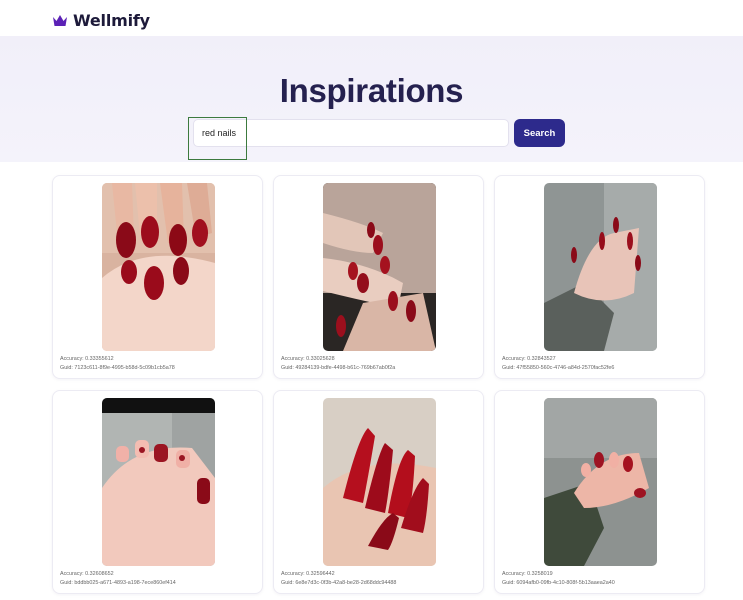 The width and height of the screenshot is (743, 600). Describe the element at coordinates (60, 20) in the screenshot. I see `crown-icon` at that location.